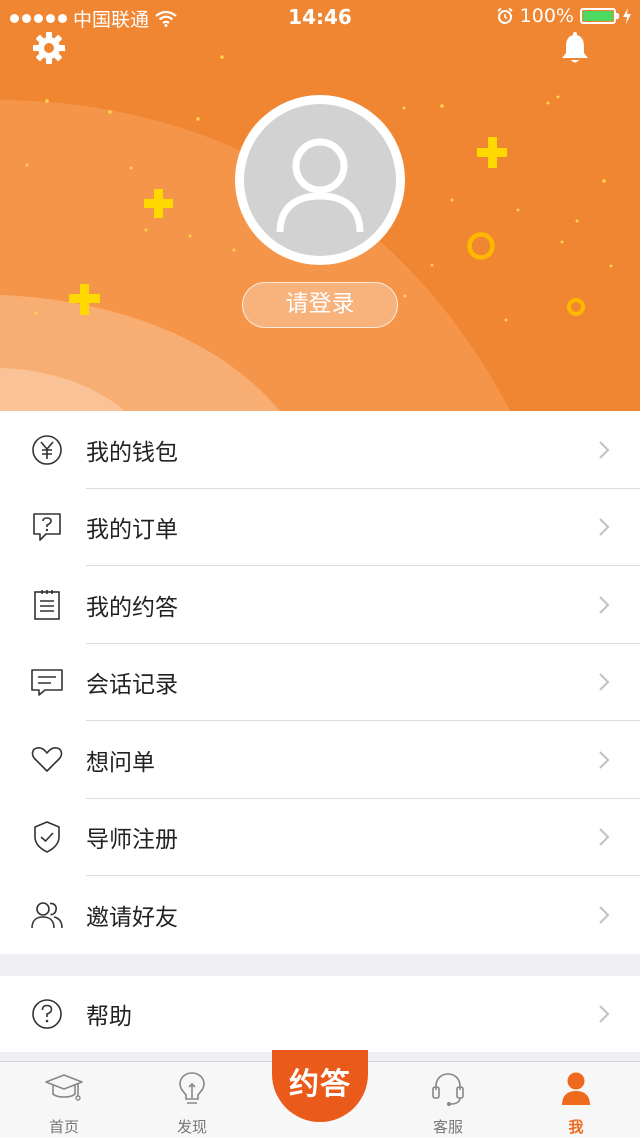 Image resolution: width=640 pixels, height=1138 pixels. What do you see at coordinates (320, 305) in the screenshot?
I see `login-button: 请登录` at bounding box center [320, 305].